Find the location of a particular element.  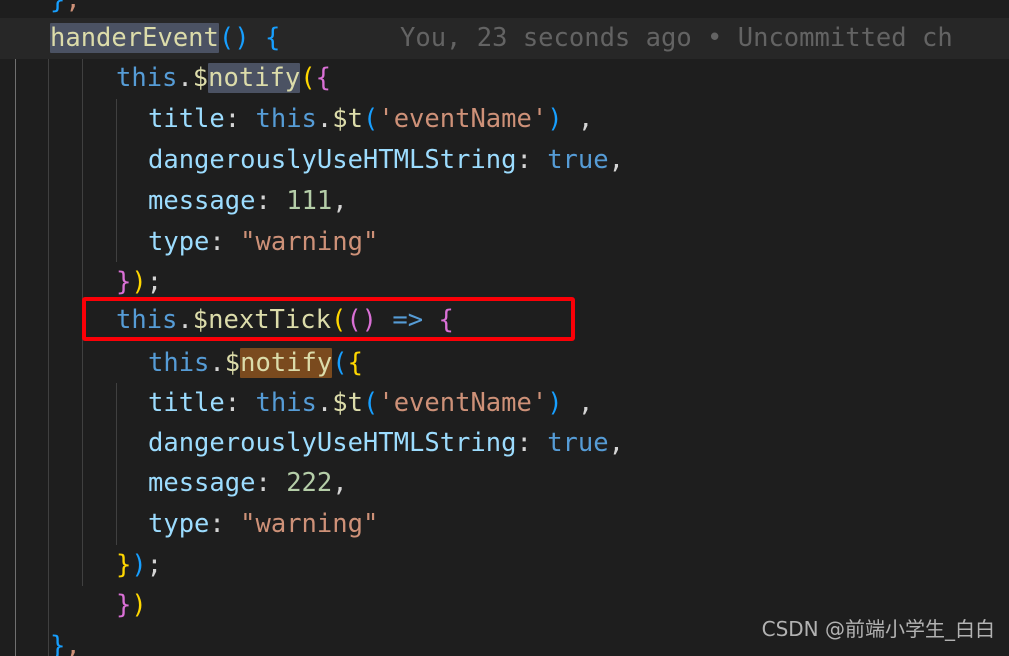

code-line-text: message: 111, is located at coordinates (248, 201).